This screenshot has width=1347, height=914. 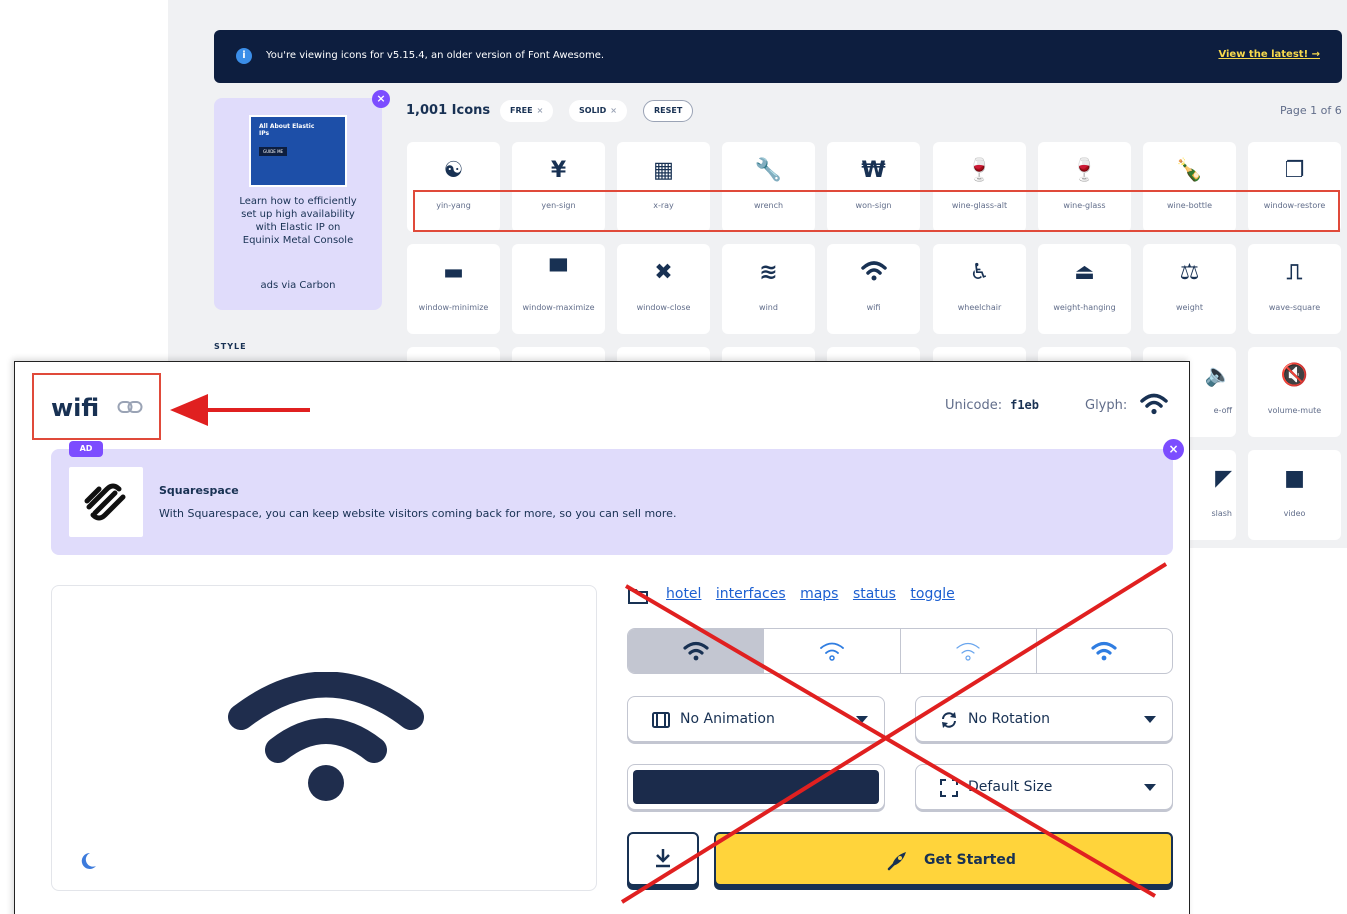 What do you see at coordinates (558, 272) in the screenshot?
I see `window-maximize-icon: ▀` at bounding box center [558, 272].